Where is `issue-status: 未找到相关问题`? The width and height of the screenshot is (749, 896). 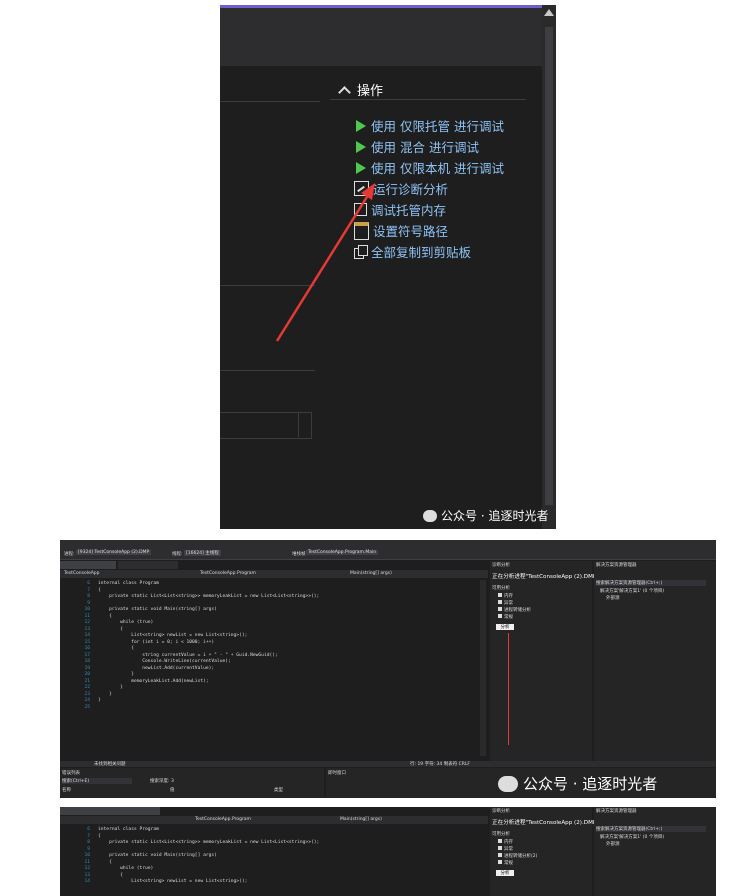
issue-status: 未找到相关问题 is located at coordinates (110, 764).